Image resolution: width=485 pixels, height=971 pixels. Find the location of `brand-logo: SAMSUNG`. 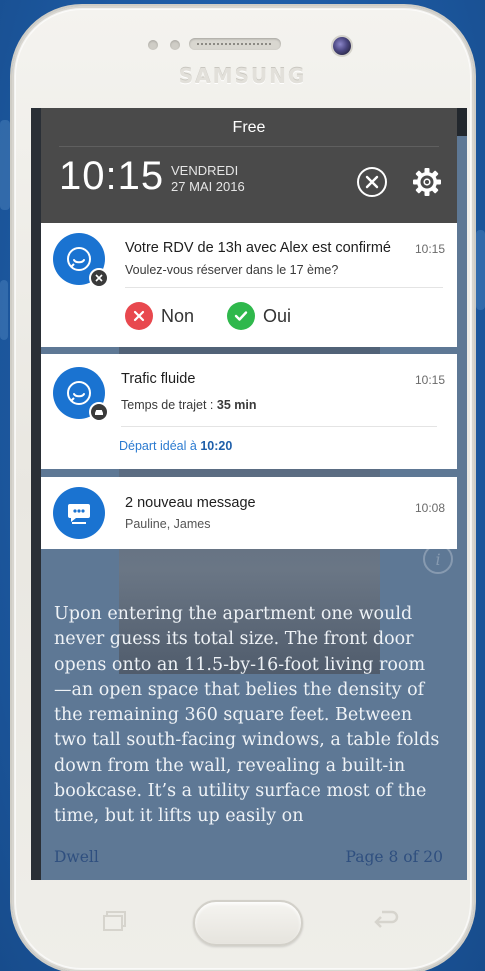

brand-logo: SAMSUNG is located at coordinates (242, 76).